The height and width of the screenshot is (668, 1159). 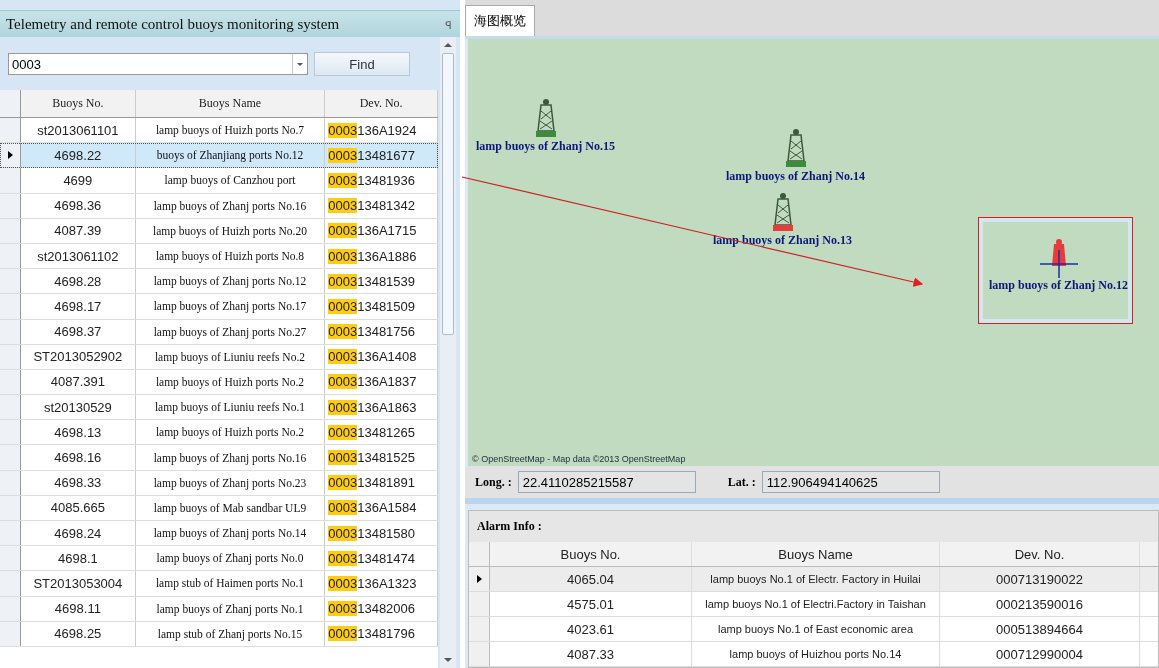 I want to click on scroll-down-icon, so click(x=448, y=660).